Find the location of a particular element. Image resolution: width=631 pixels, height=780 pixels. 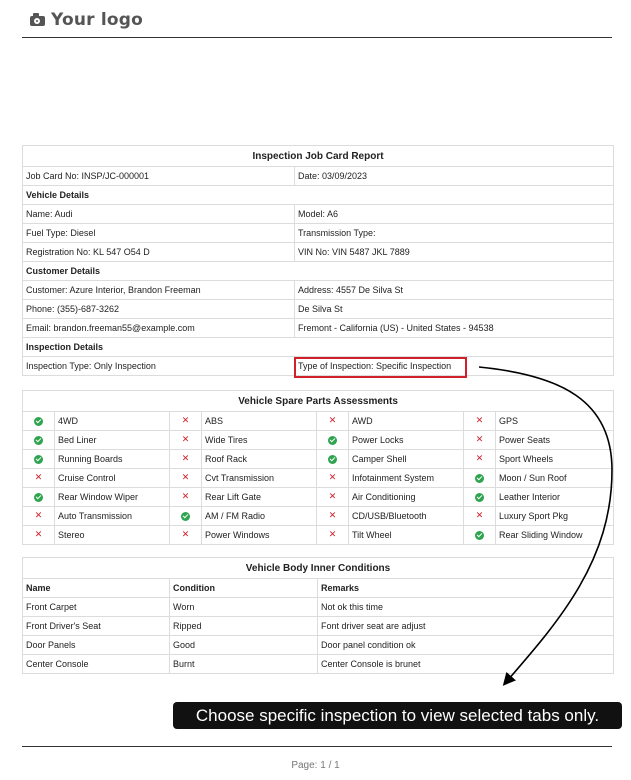

spare-part-label: Moon / Sun Roof is located at coordinates (554, 478).